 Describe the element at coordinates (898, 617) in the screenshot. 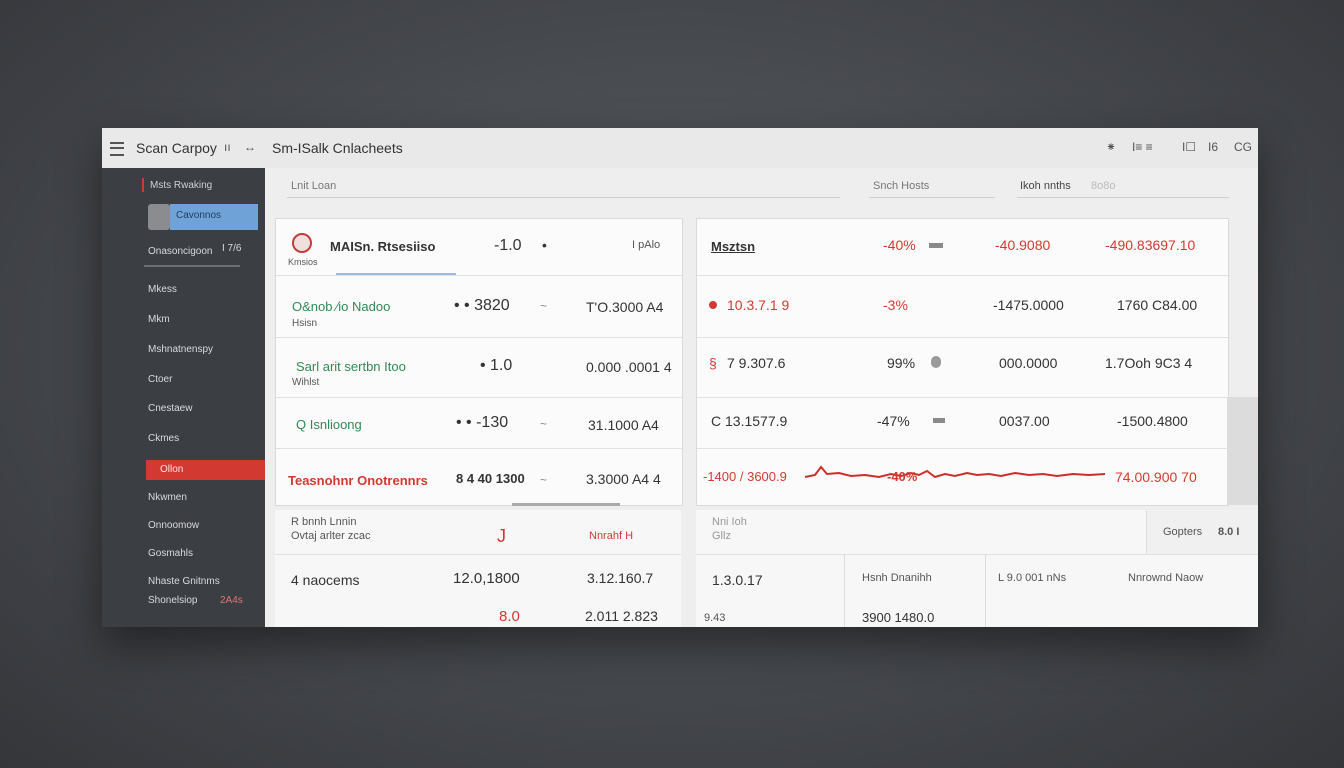

I see `table-cell: 3900 1480.0` at that location.